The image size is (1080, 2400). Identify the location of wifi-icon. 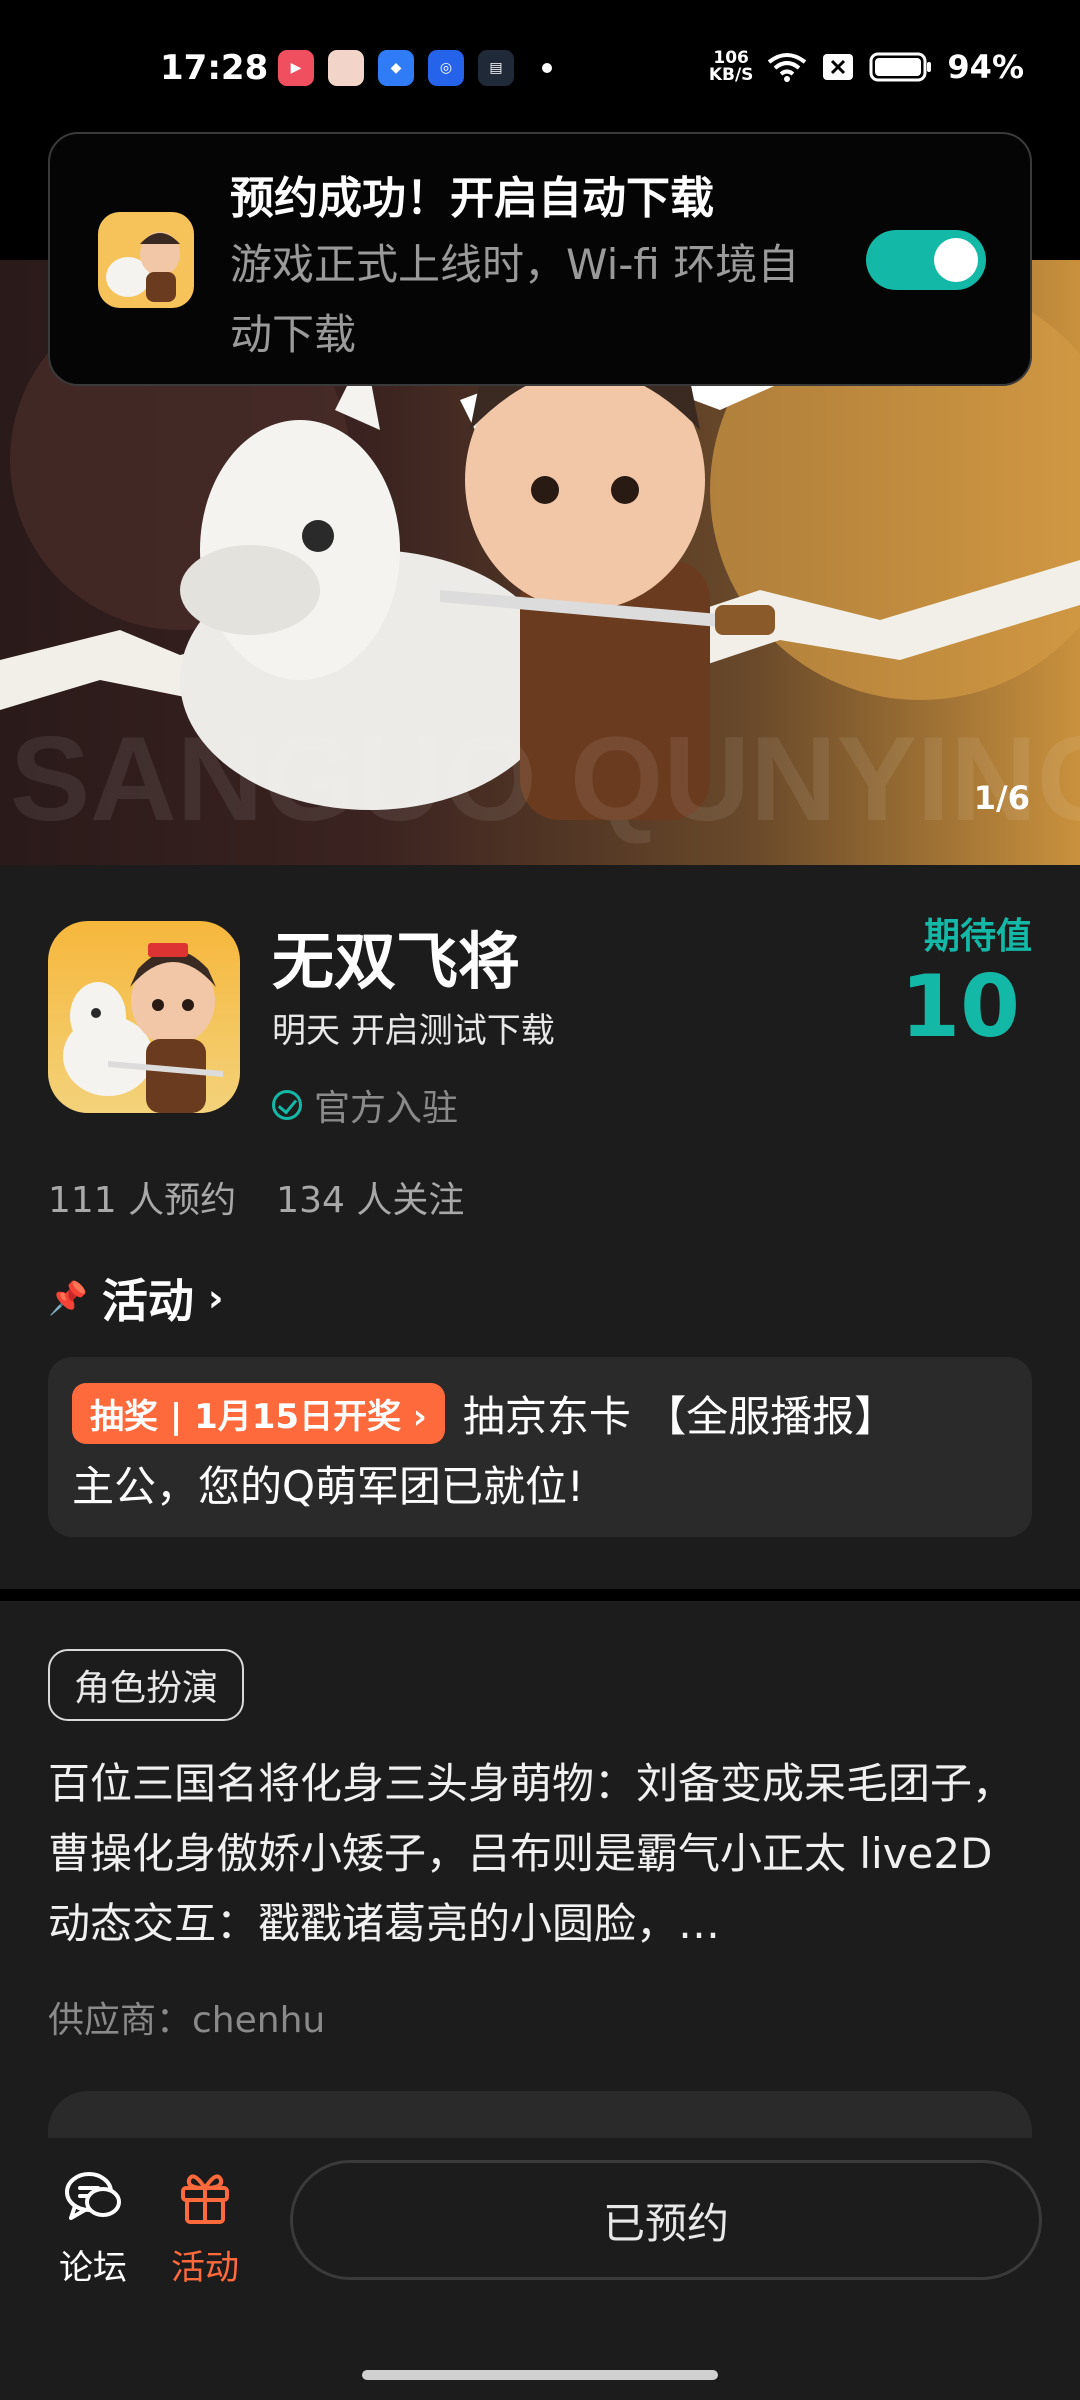
(787, 67).